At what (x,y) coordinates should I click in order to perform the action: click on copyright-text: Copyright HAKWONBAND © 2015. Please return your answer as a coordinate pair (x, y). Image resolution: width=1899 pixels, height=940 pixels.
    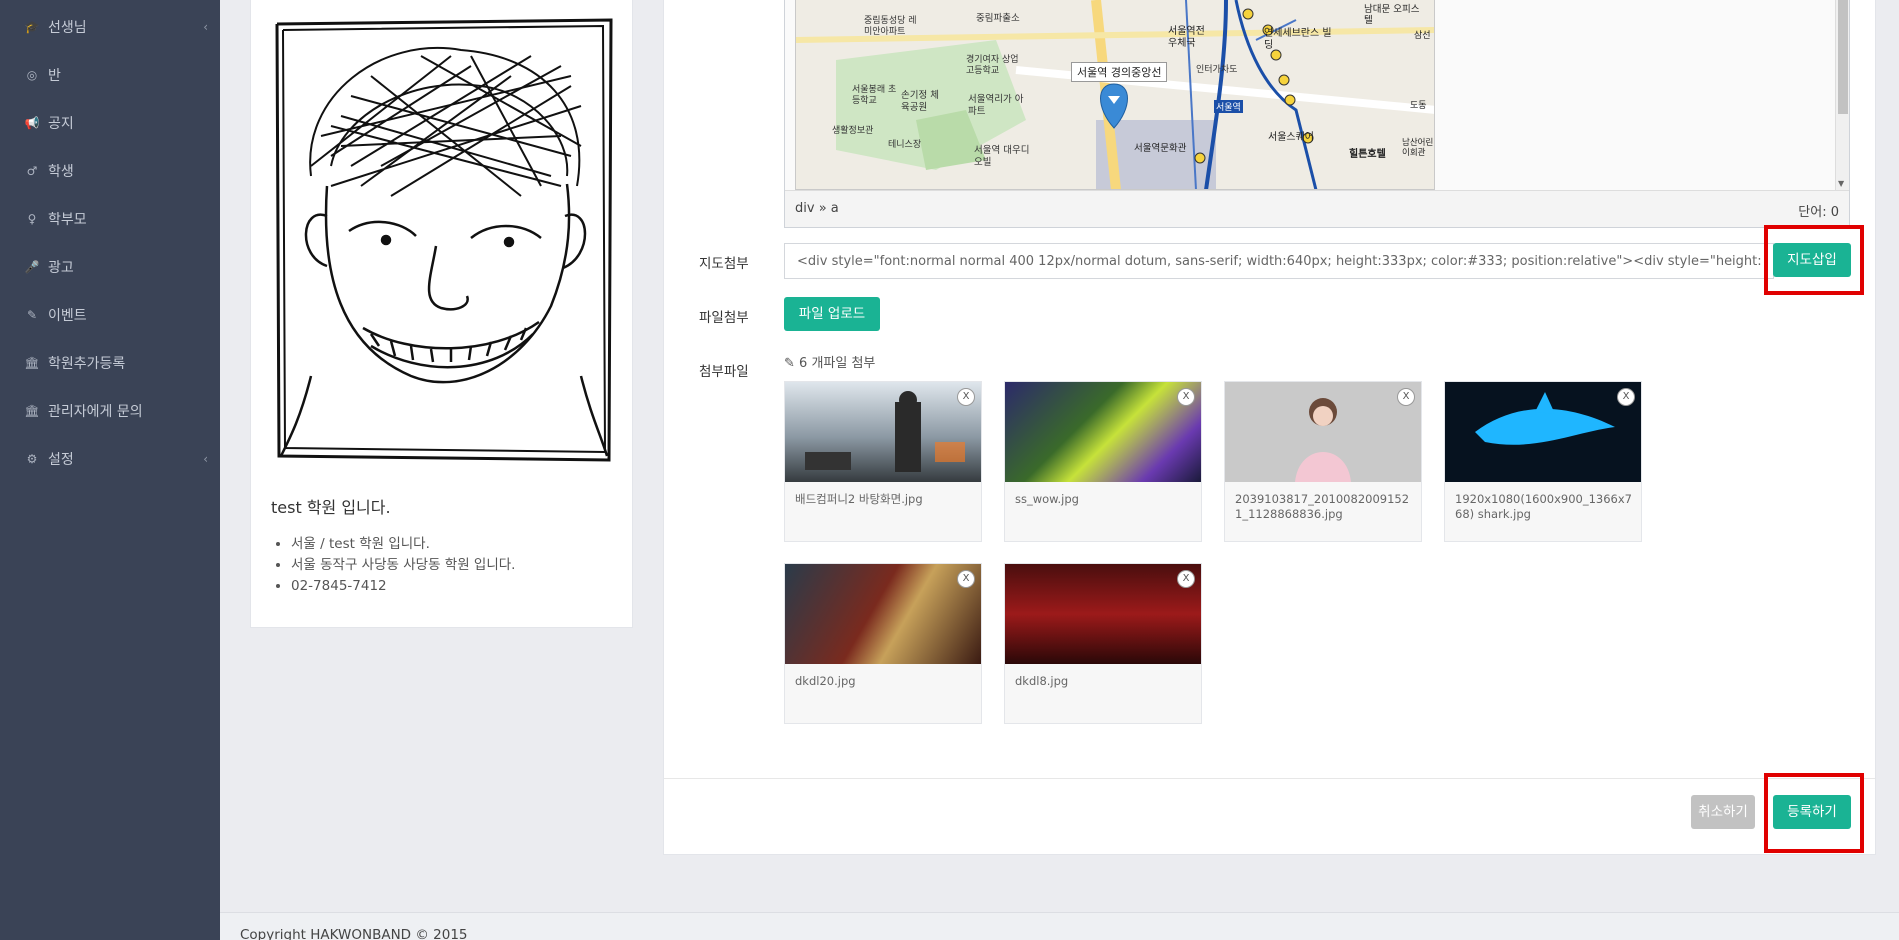
    Looking at the image, I should click on (354, 933).